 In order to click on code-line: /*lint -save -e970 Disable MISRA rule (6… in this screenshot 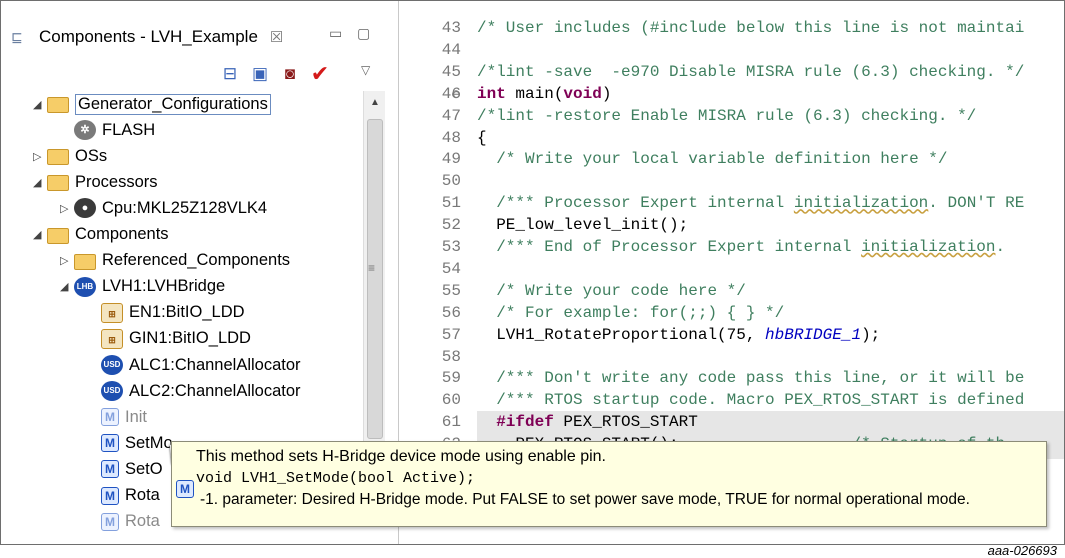, I will do `click(751, 71)`.